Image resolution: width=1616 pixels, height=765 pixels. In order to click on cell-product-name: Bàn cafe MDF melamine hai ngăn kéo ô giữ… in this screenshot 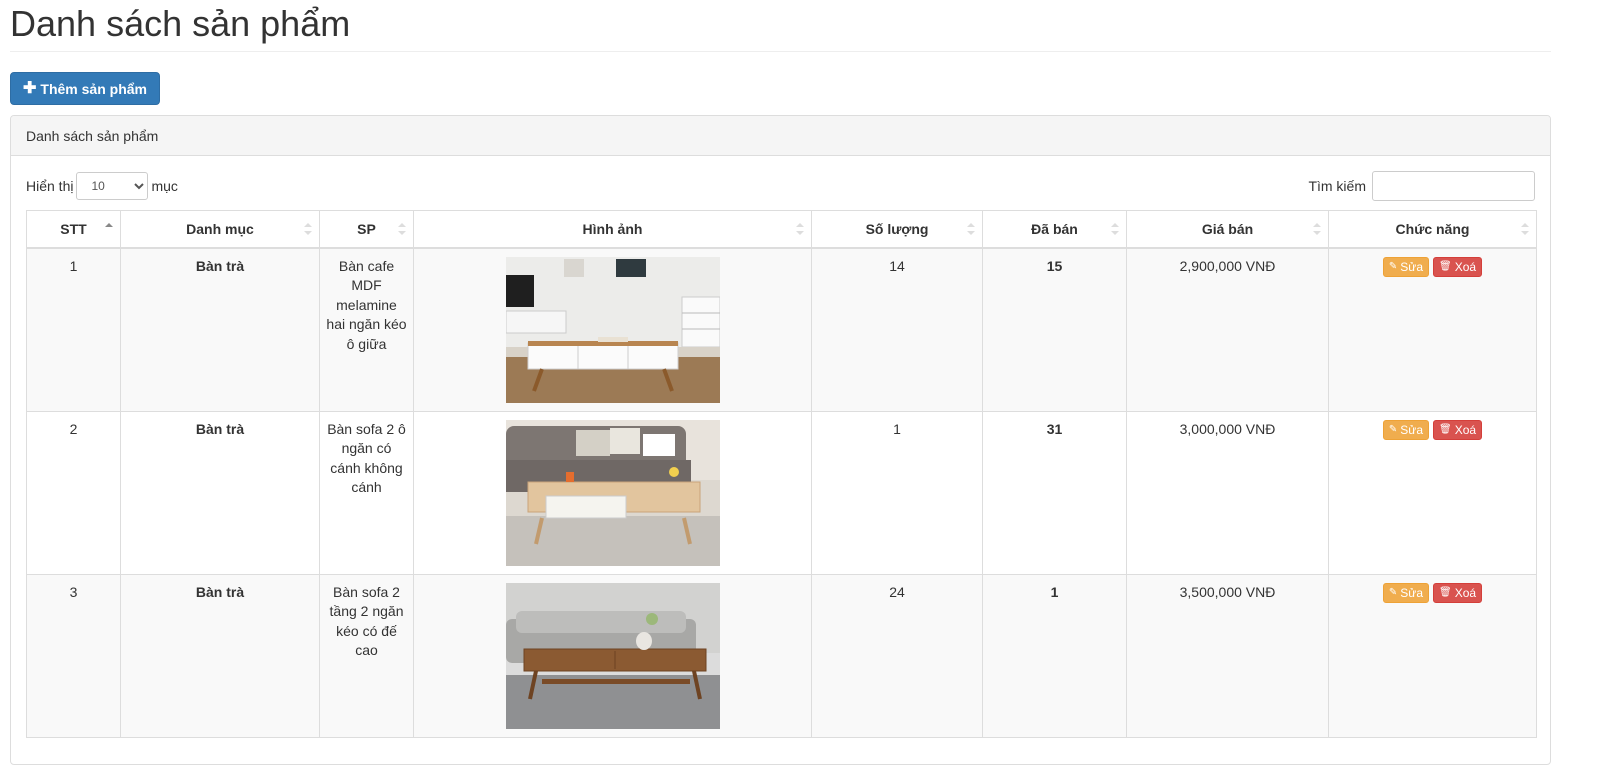, I will do `click(366, 329)`.